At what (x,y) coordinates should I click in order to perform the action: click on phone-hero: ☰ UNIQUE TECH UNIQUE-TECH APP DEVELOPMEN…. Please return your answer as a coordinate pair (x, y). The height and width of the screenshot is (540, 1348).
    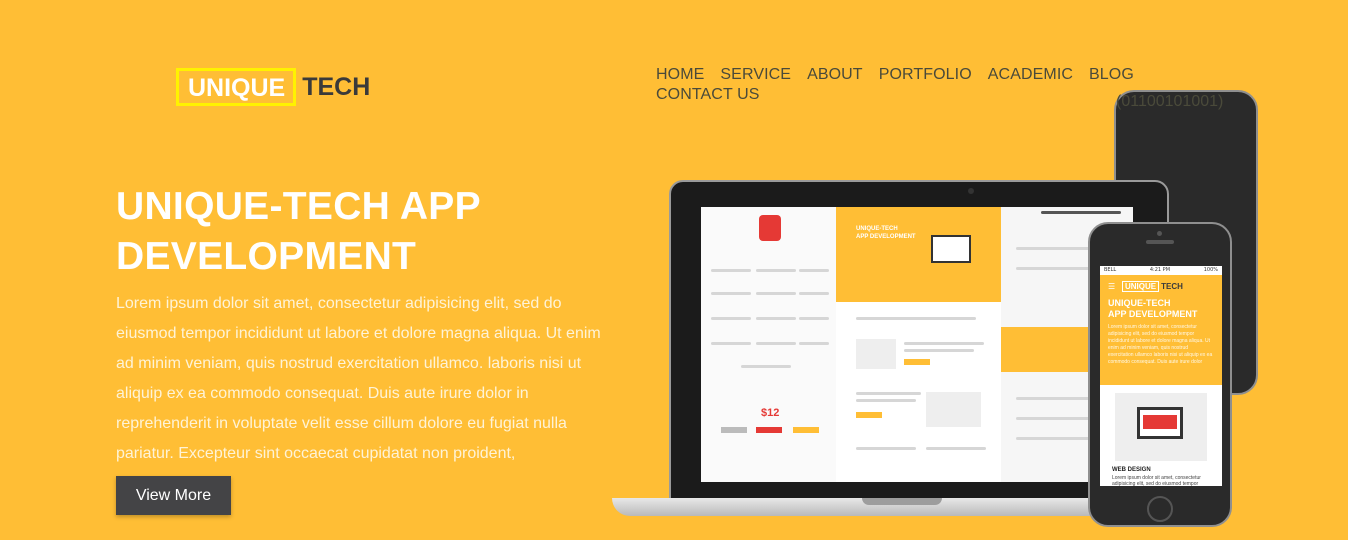
    Looking at the image, I should click on (1161, 330).